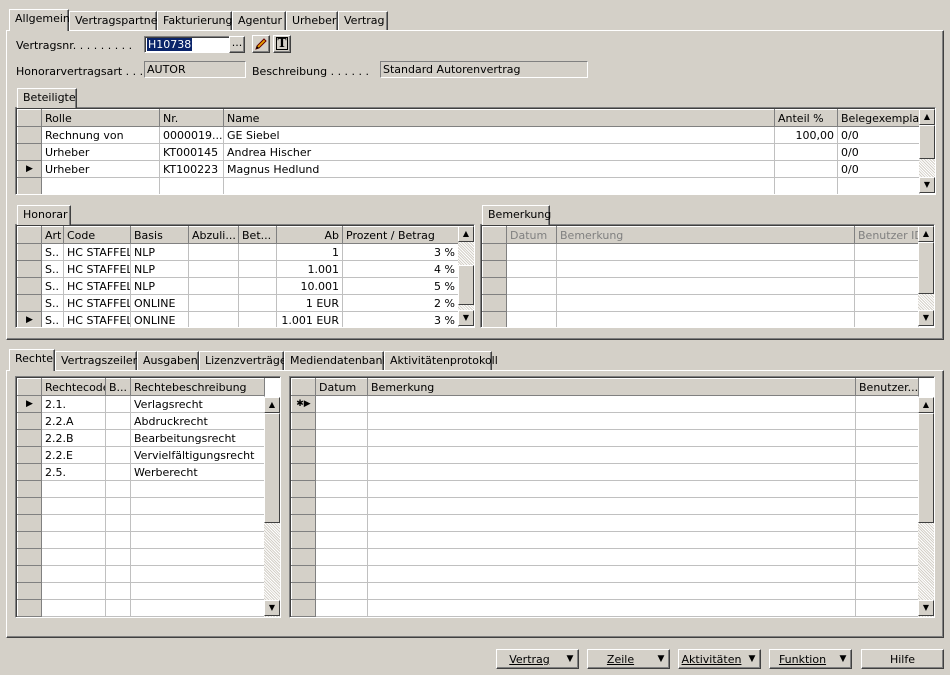 This screenshot has height=675, width=950. Describe the element at coordinates (499, 185) in the screenshot. I see `cell-name` at that location.